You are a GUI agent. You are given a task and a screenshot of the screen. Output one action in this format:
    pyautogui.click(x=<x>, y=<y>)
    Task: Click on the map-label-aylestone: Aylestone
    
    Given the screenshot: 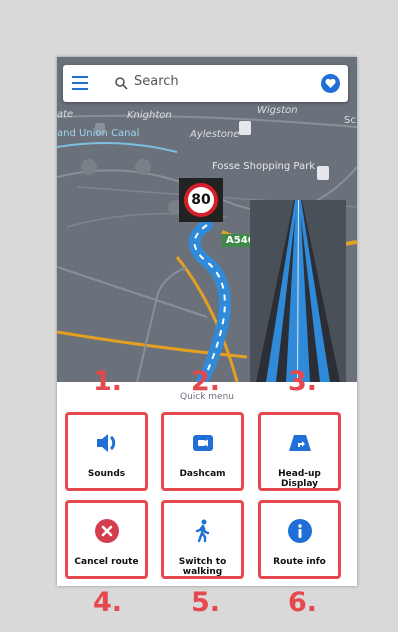 What is the action you would take?
    pyautogui.click(x=215, y=134)
    